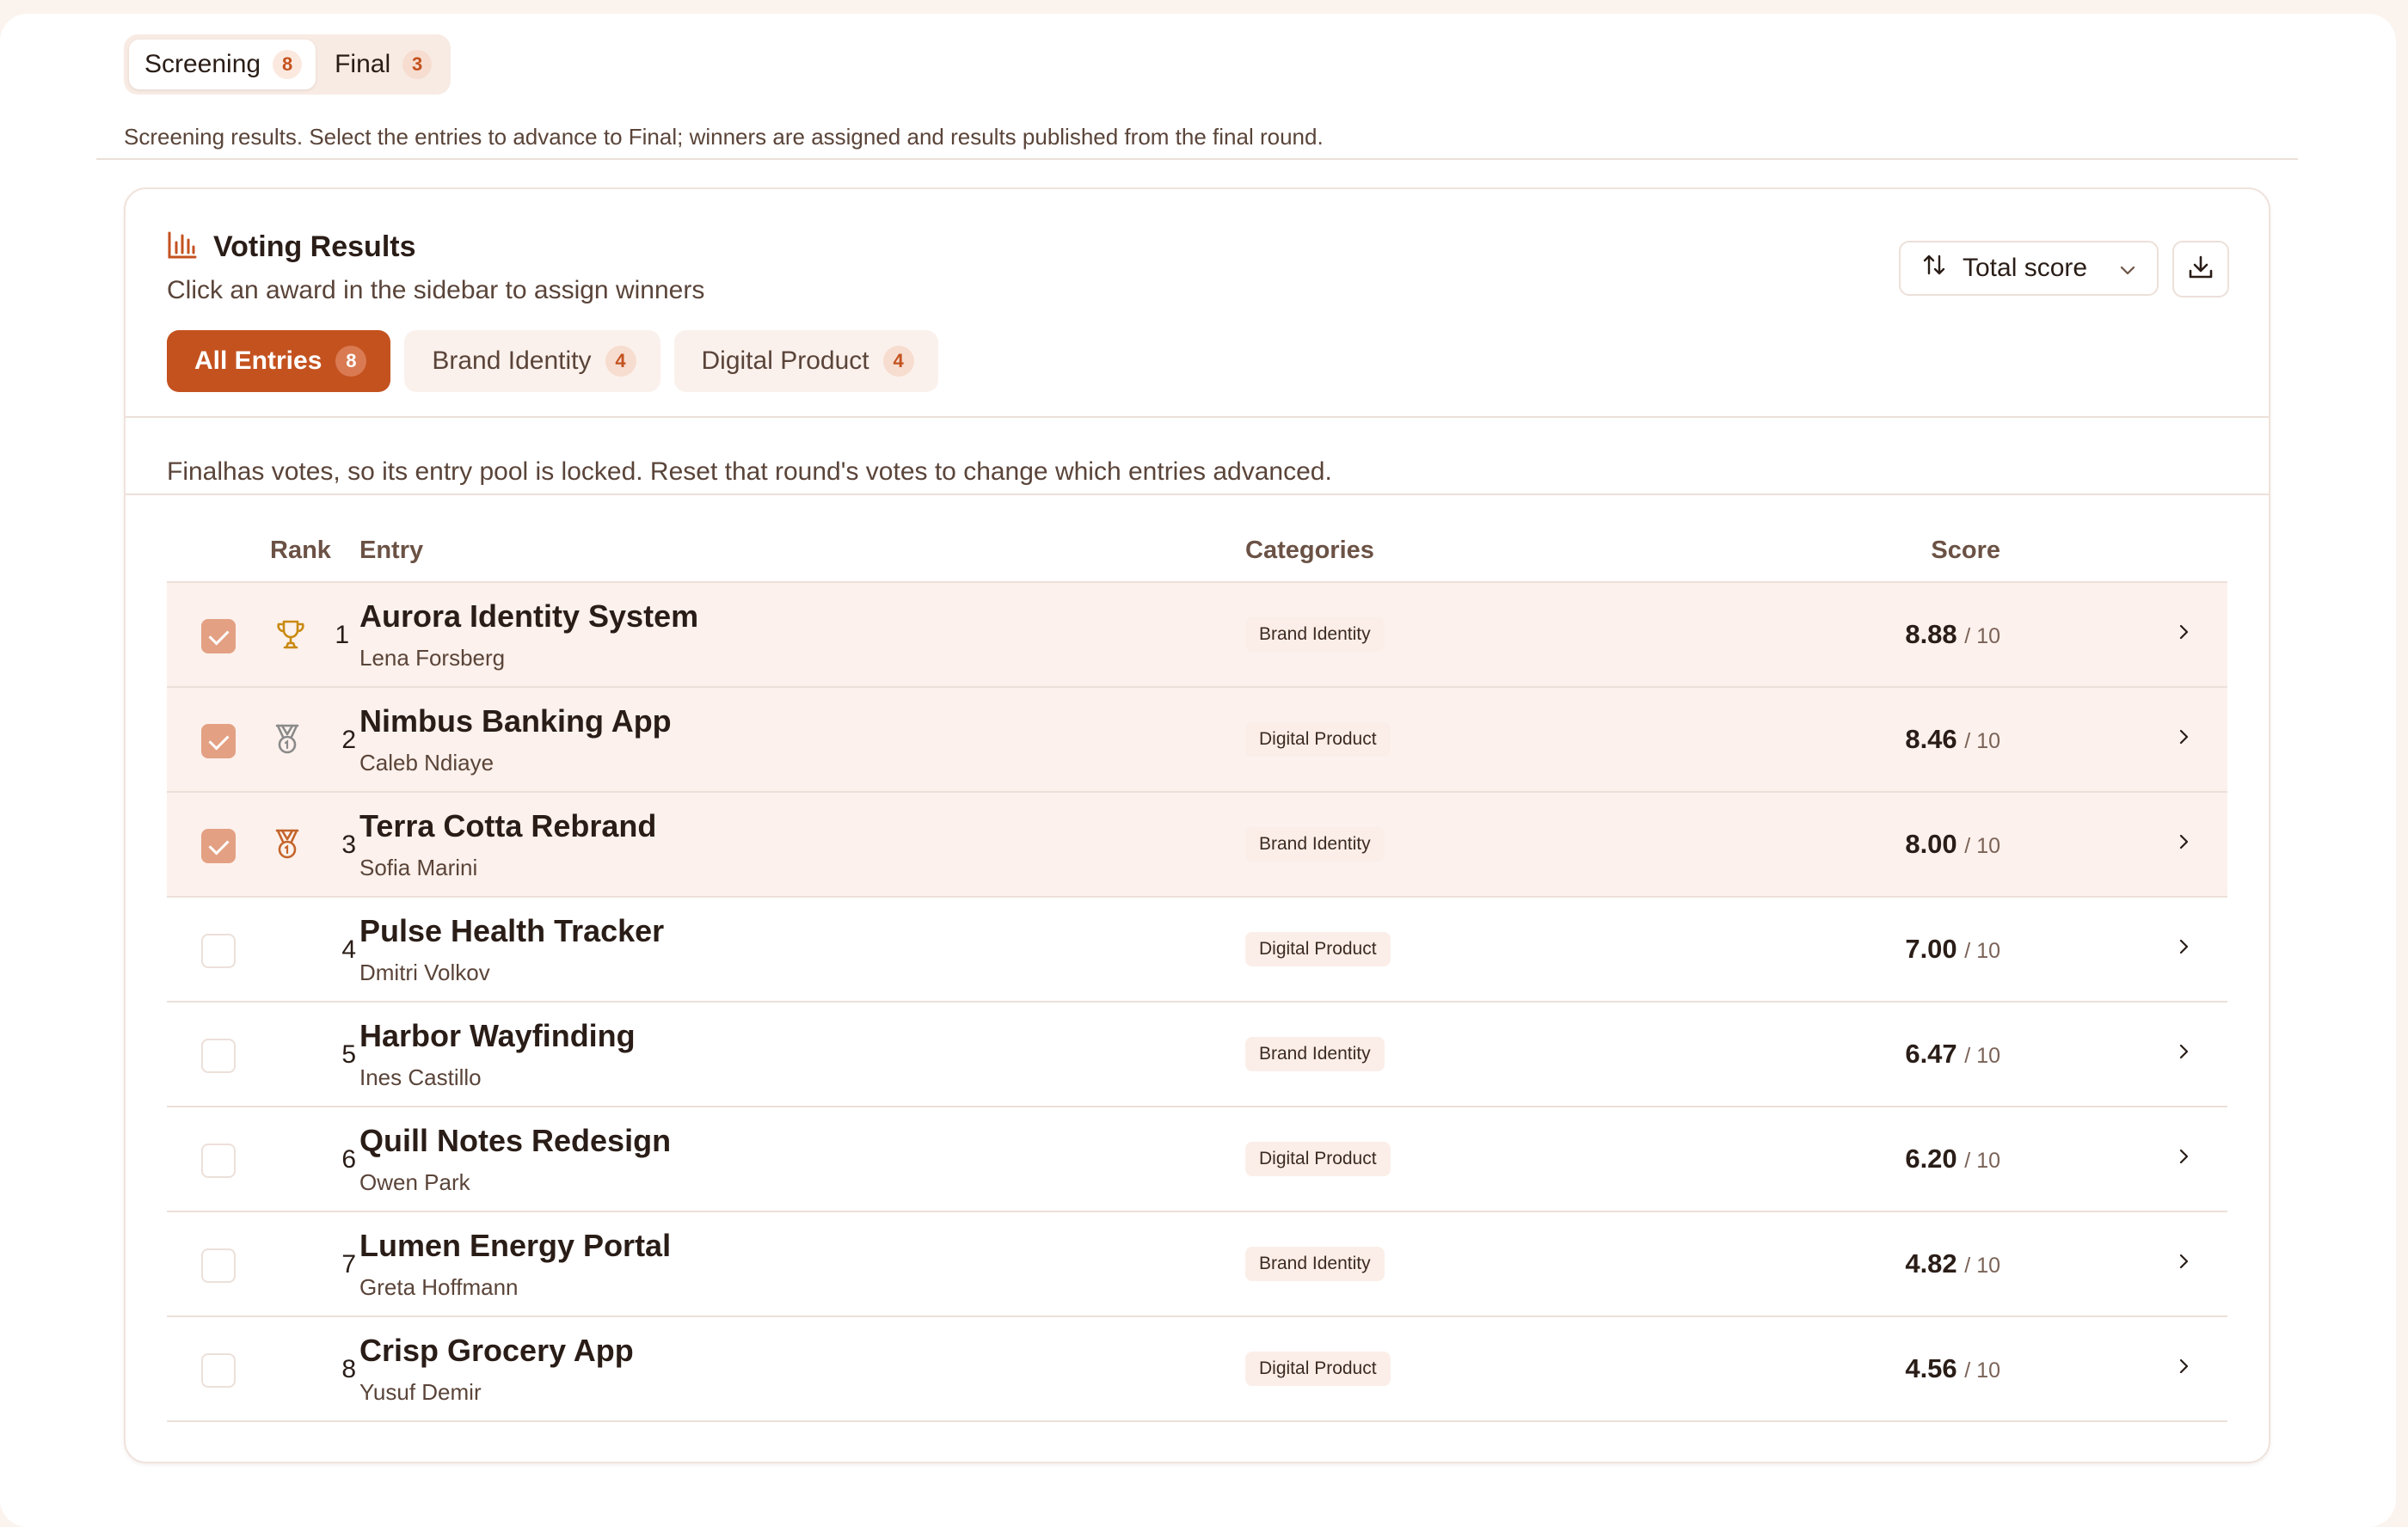  I want to click on entry-score: 8.88 / 10, so click(1952, 634).